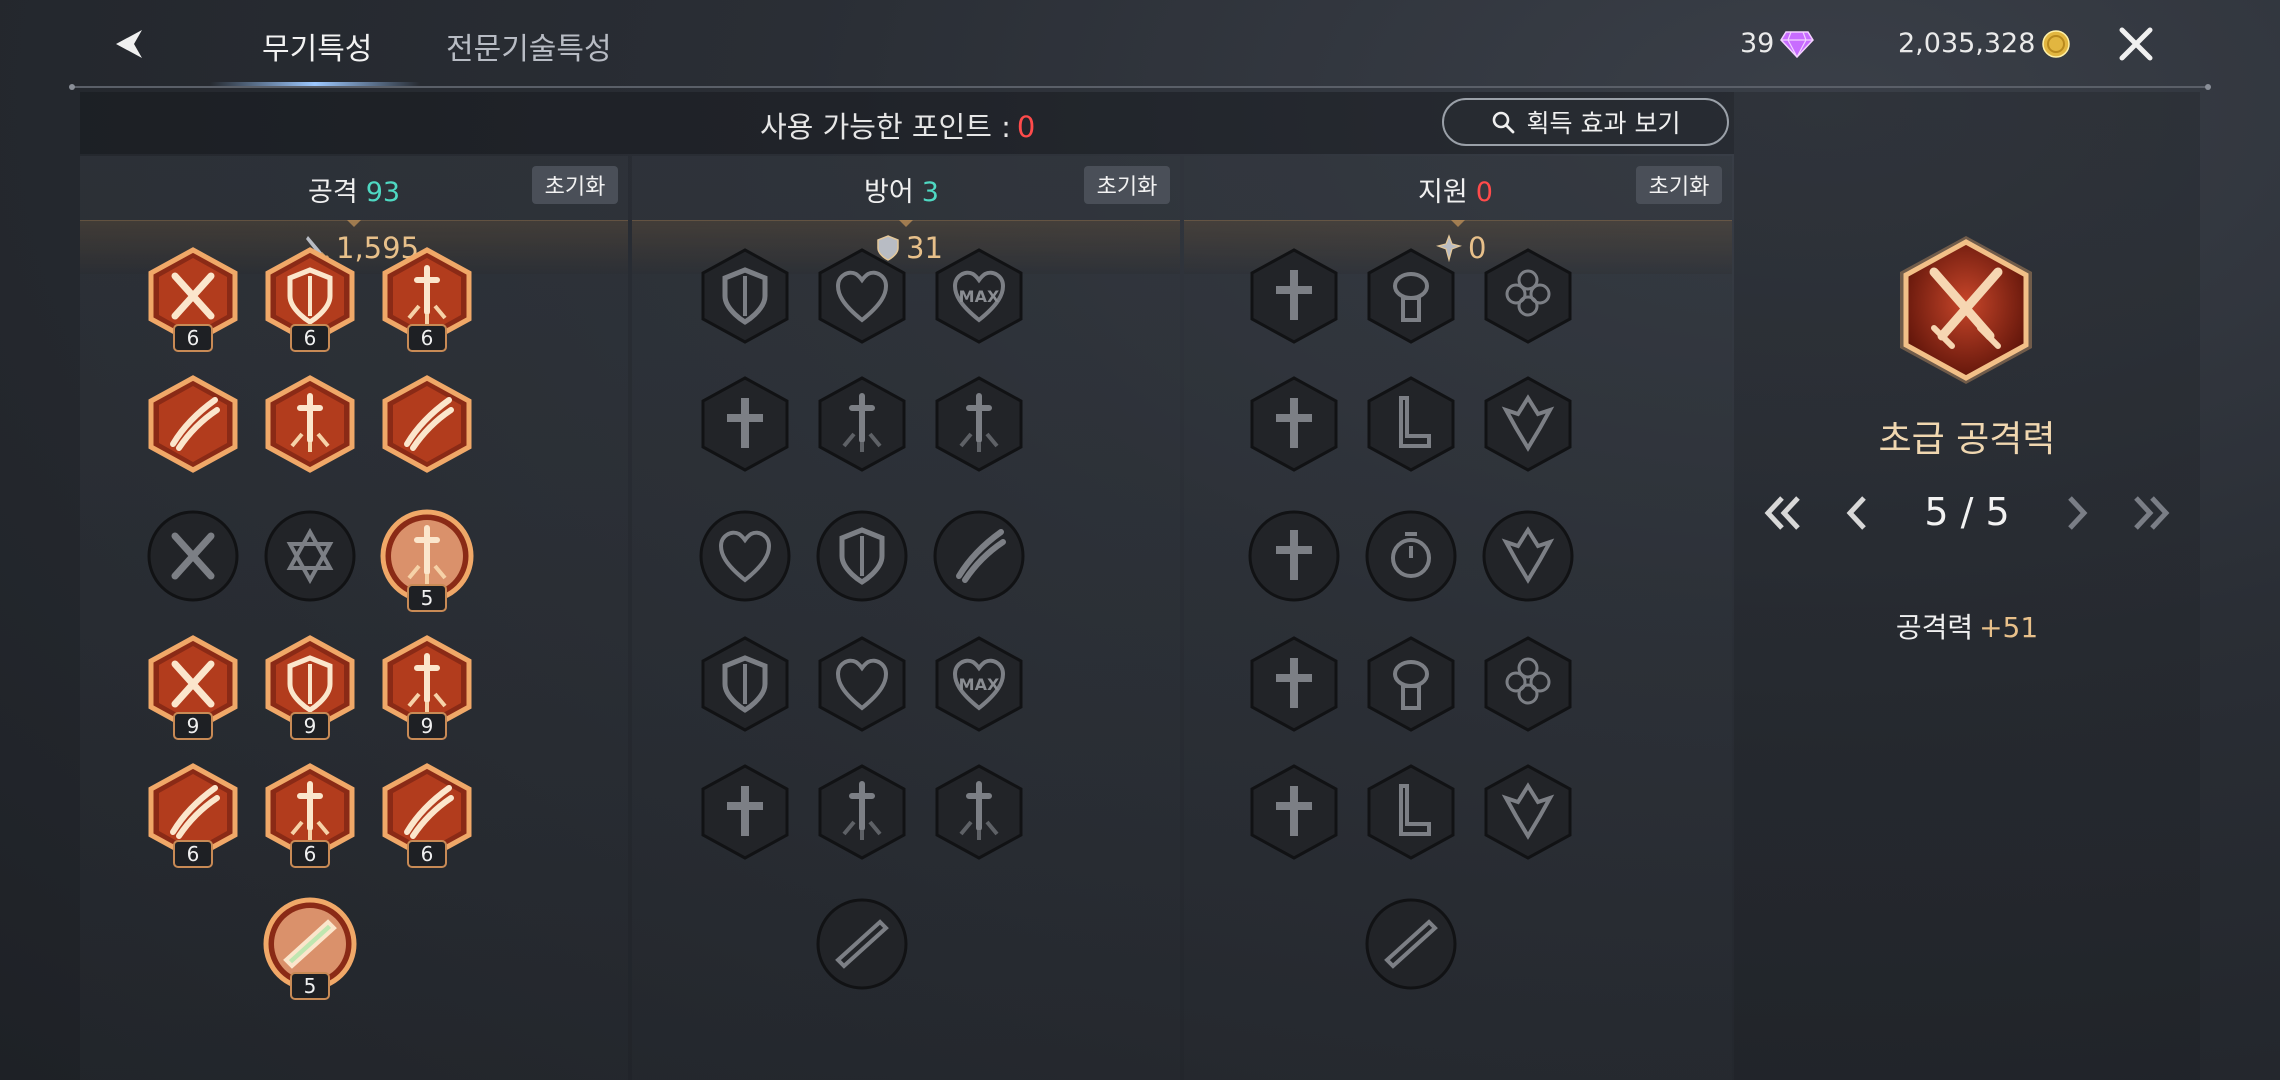 This screenshot has width=2280, height=1080. Describe the element at coordinates (1127, 185) in the screenshot. I see `defense-reset-button: 초기화` at that location.